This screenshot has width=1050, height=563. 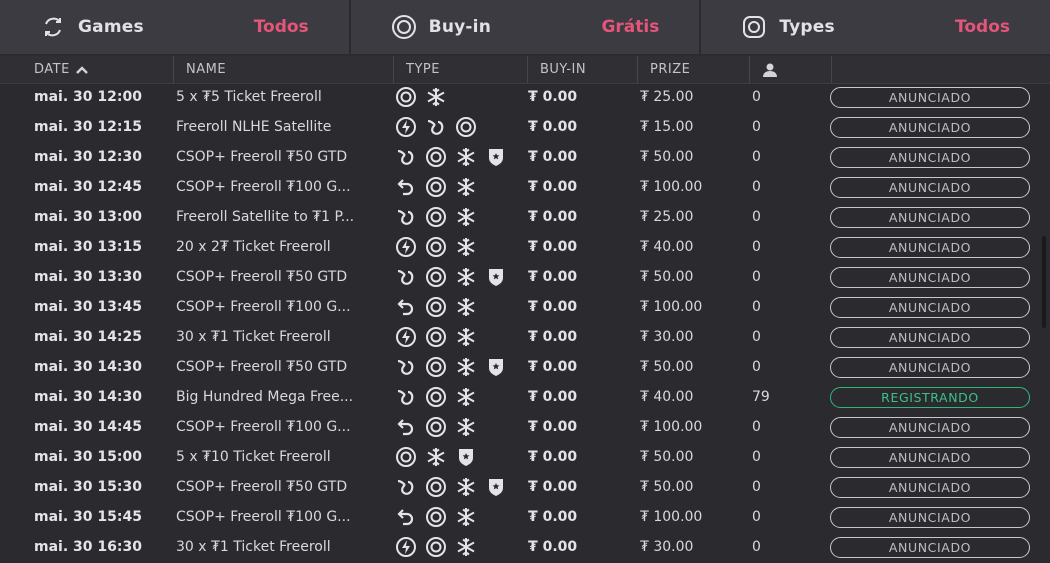 What do you see at coordinates (694, 69) in the screenshot?
I see `column-prize: PRIZE` at bounding box center [694, 69].